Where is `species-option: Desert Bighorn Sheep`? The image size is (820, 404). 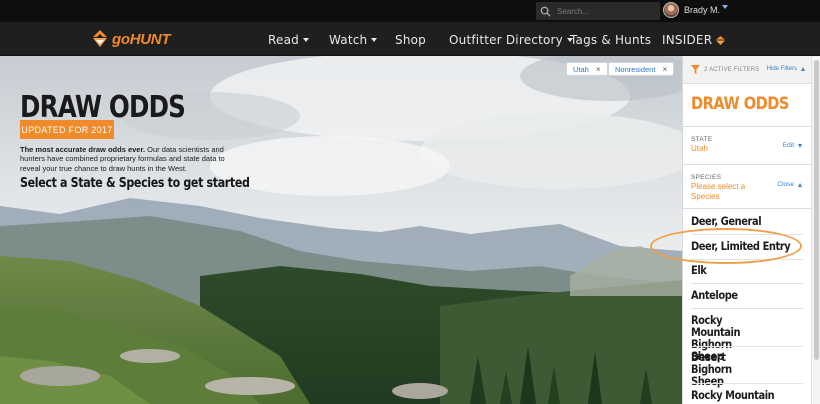
species-option: Desert Bighorn Sheep is located at coordinates (726, 369).